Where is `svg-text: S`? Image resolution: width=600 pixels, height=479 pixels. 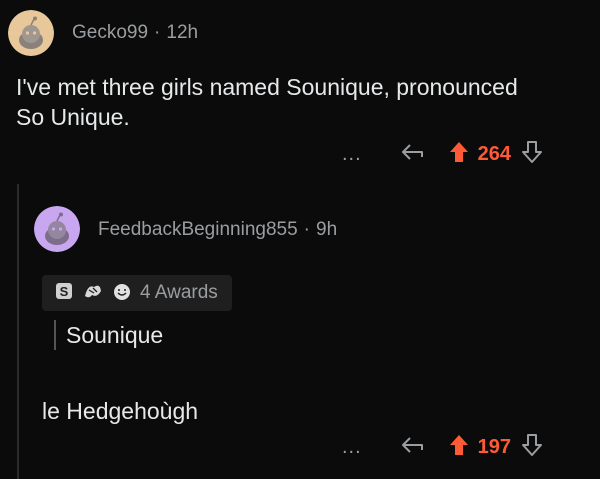 svg-text: S is located at coordinates (64, 291).